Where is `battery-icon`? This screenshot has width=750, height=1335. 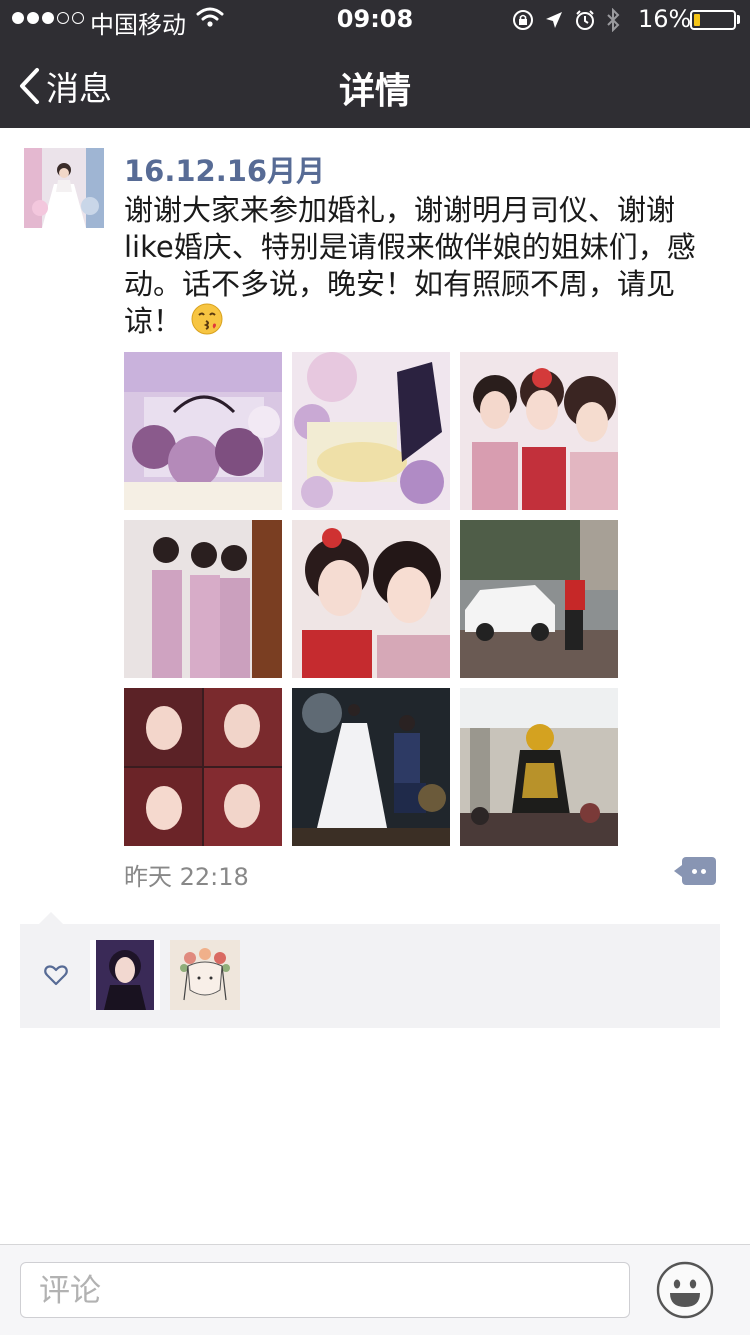
battery-icon is located at coordinates (713, 20).